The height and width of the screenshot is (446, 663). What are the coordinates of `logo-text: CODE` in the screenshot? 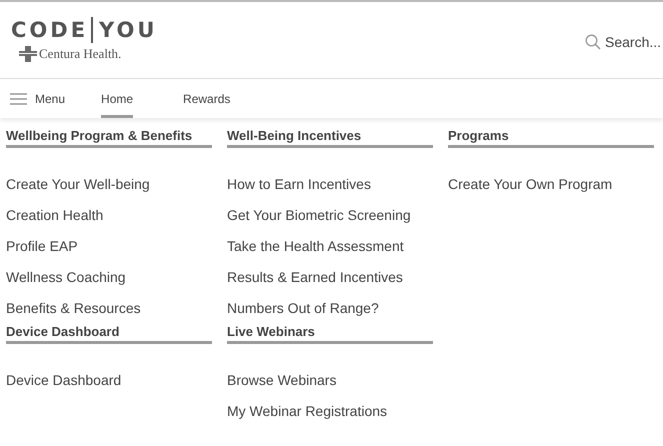 It's located at (49, 30).